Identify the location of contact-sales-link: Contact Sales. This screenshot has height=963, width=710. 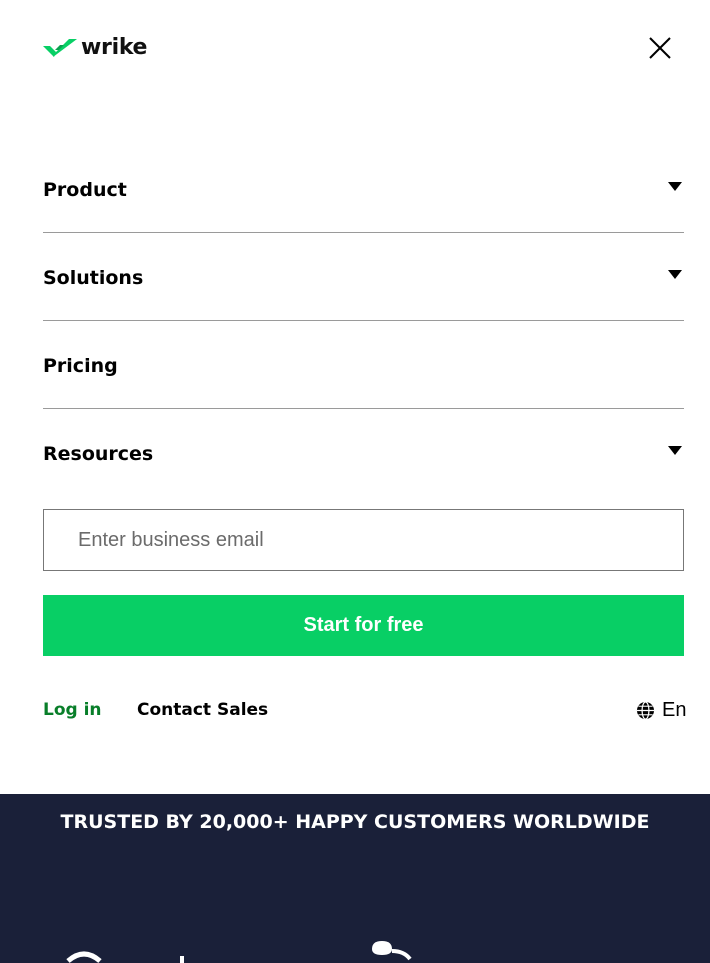
(202, 710).